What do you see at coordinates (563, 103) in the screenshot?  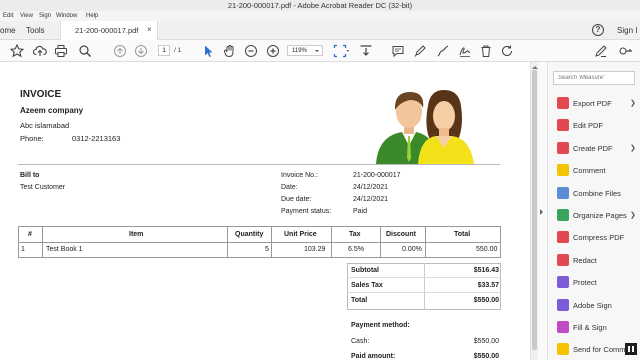 I see `export-pdf-icon` at bounding box center [563, 103].